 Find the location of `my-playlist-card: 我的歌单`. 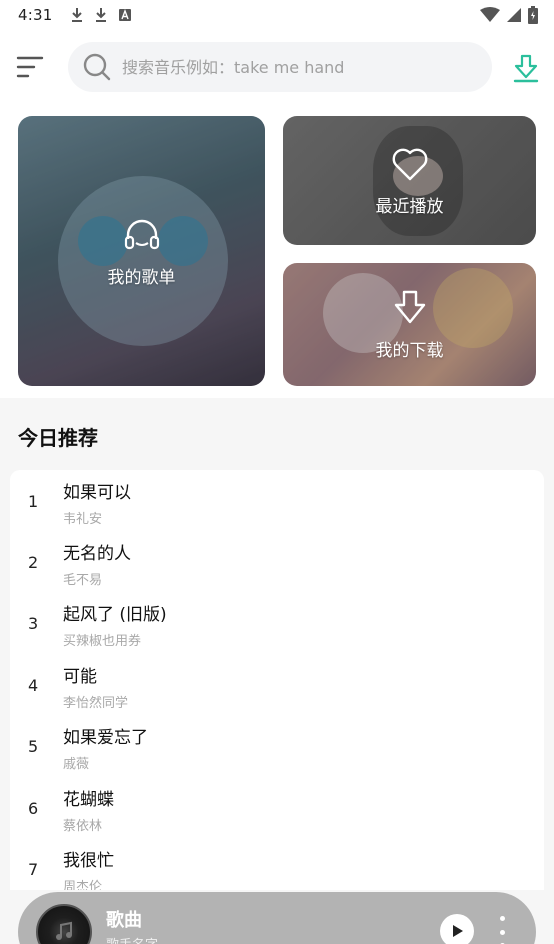

my-playlist-card: 我的歌单 is located at coordinates (141, 251).